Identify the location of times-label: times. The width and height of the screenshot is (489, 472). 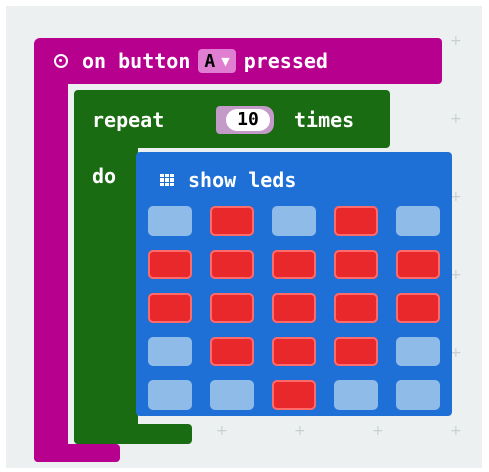
(324, 120).